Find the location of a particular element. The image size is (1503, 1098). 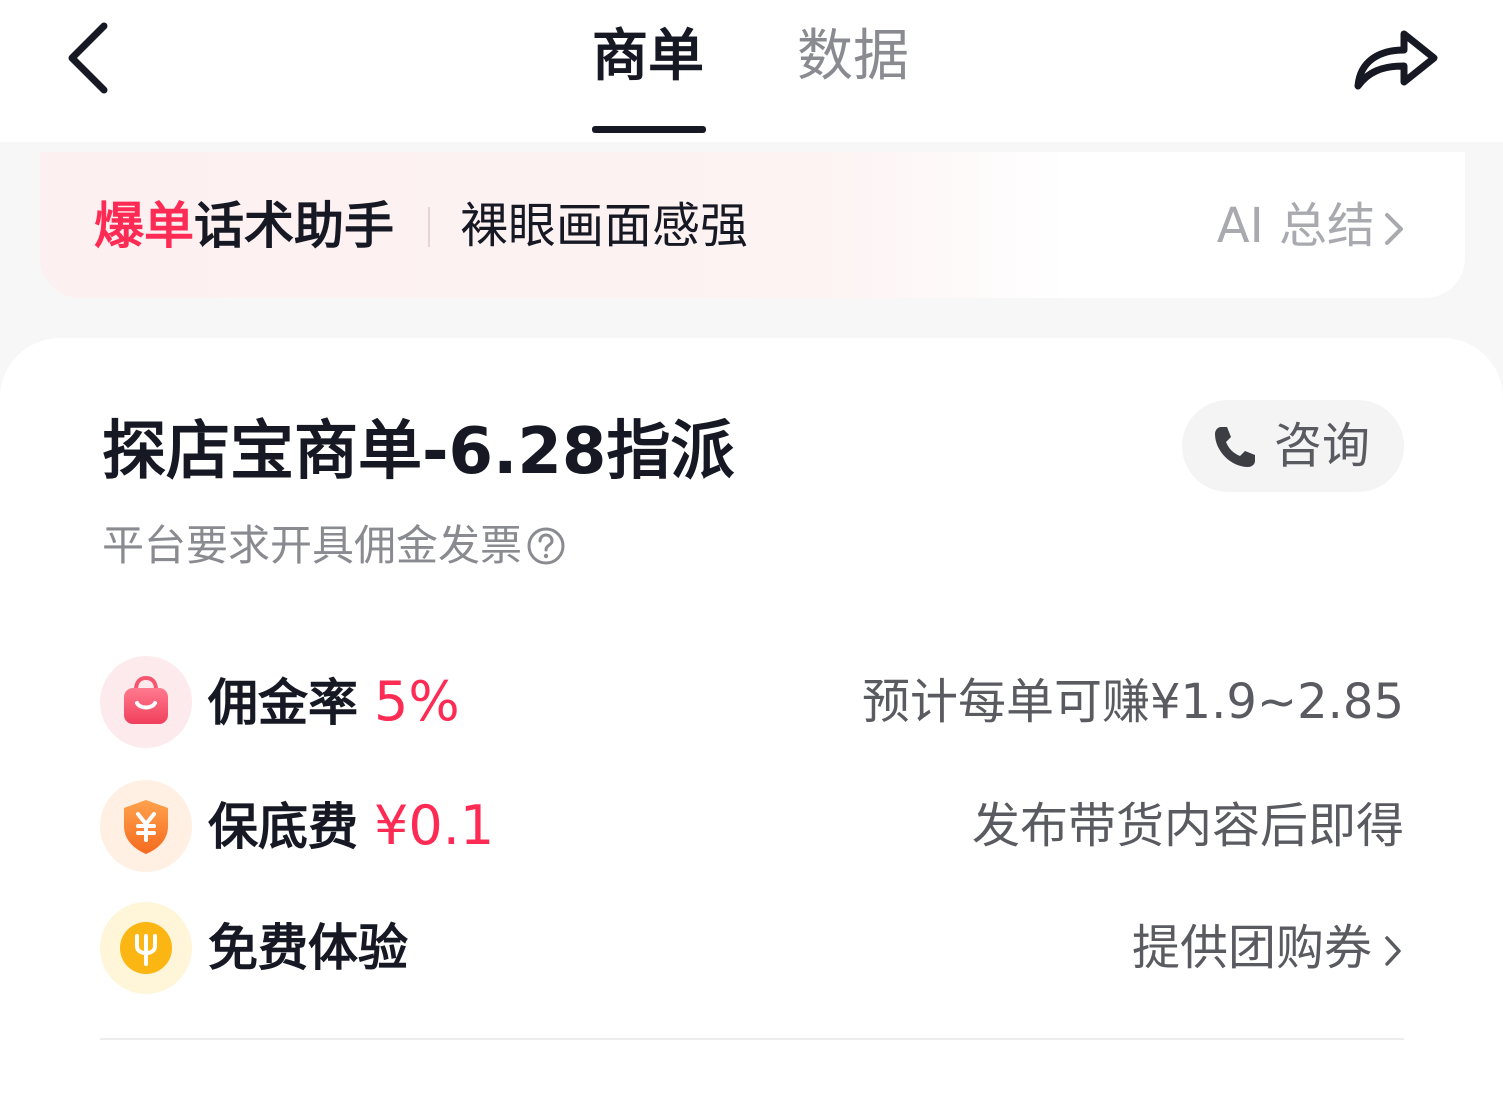

shield-yuan-icon is located at coordinates (146, 826).